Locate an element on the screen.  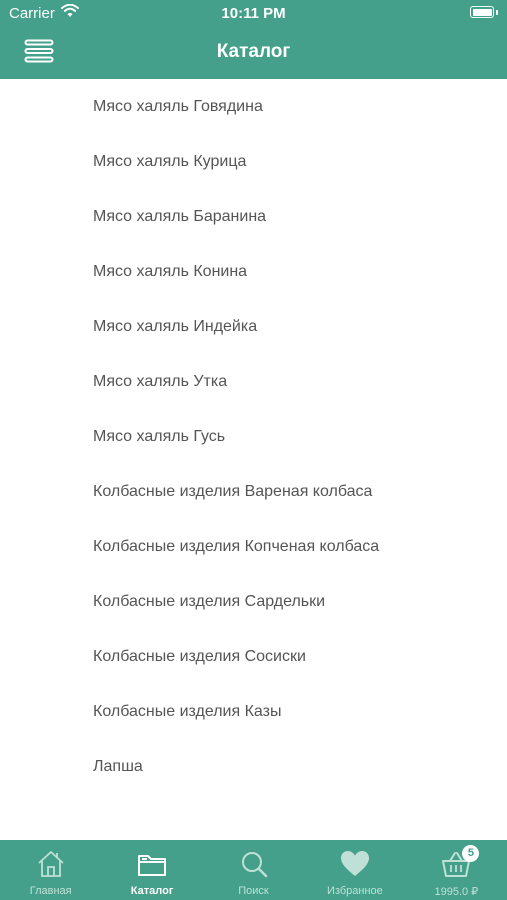
catalog-item-sardelki: Колбасные изделия Сардельки is located at coordinates (253, 601).